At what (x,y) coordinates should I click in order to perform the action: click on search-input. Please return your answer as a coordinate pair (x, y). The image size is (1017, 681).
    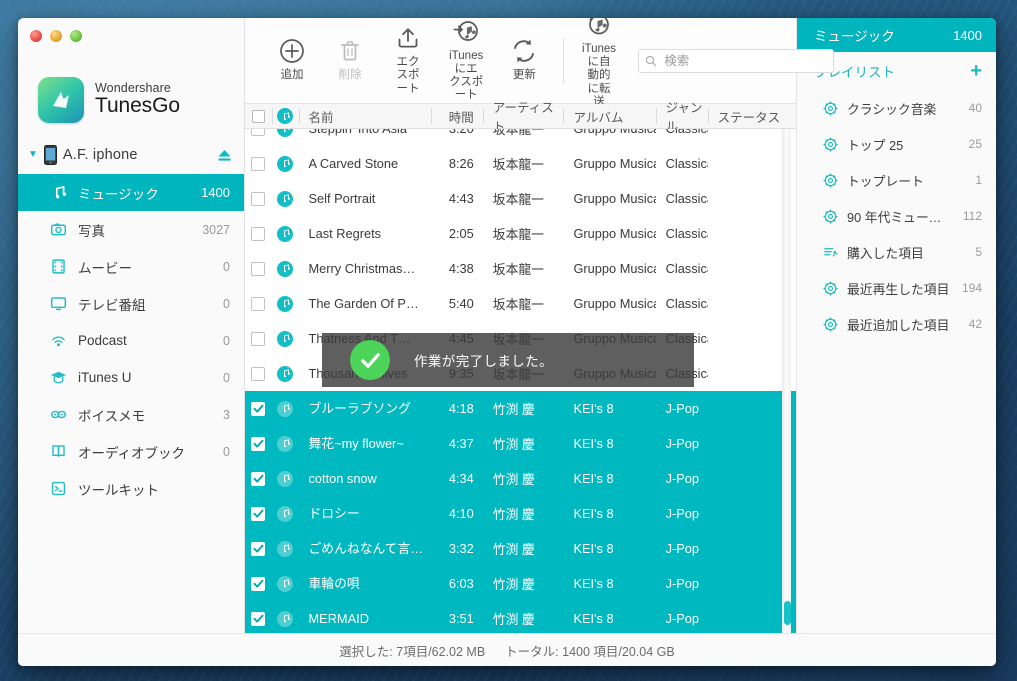
    Looking at the image, I should click on (736, 60).